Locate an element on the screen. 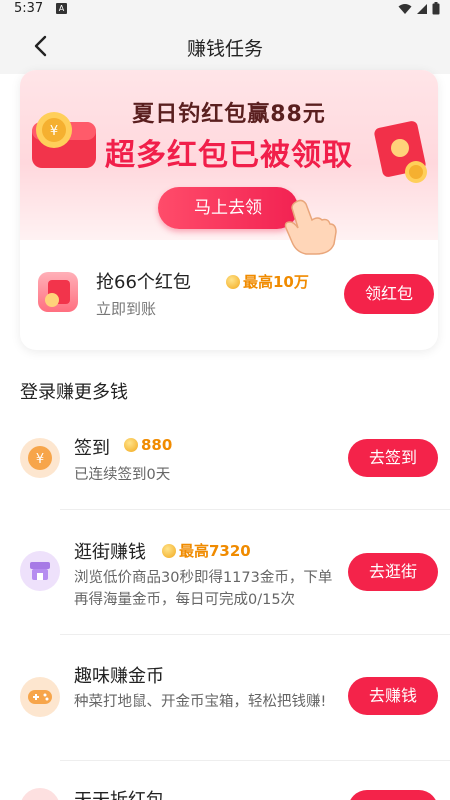 The height and width of the screenshot is (800, 450). redpack-task-subtitle: 立即到账 is located at coordinates (126, 309).